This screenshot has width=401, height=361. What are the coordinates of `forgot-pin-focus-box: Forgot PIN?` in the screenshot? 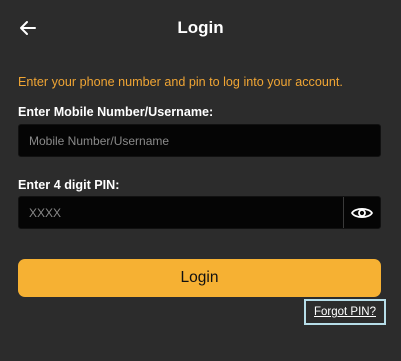 It's located at (345, 312).